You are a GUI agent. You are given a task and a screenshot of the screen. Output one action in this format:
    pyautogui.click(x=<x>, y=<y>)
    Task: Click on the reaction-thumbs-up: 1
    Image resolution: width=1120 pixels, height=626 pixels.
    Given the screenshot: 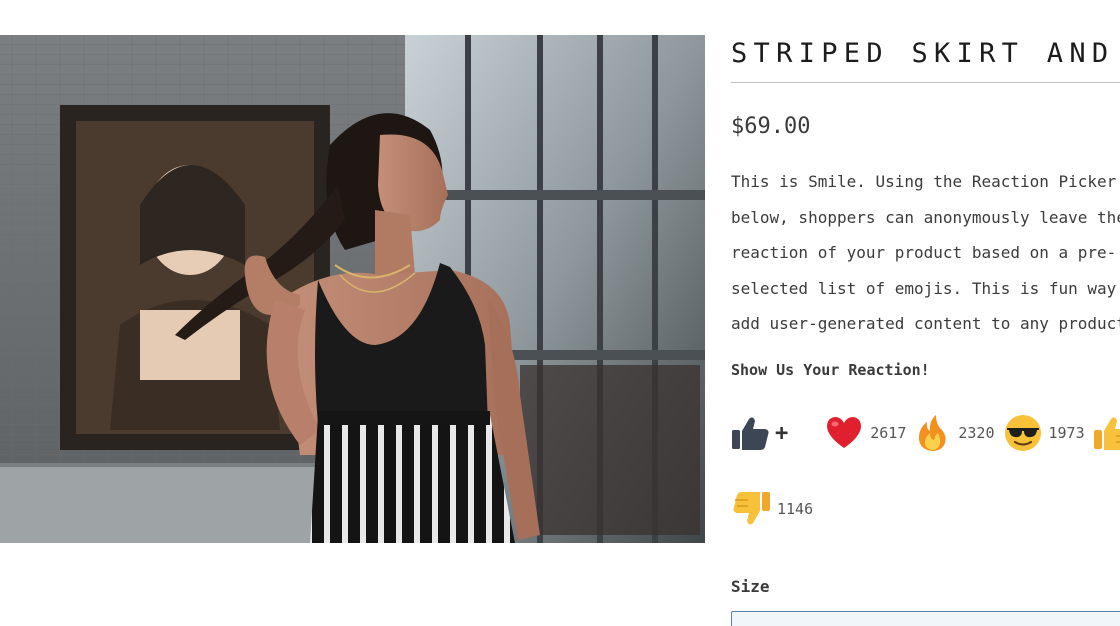 What is the action you would take?
    pyautogui.click(x=1106, y=433)
    